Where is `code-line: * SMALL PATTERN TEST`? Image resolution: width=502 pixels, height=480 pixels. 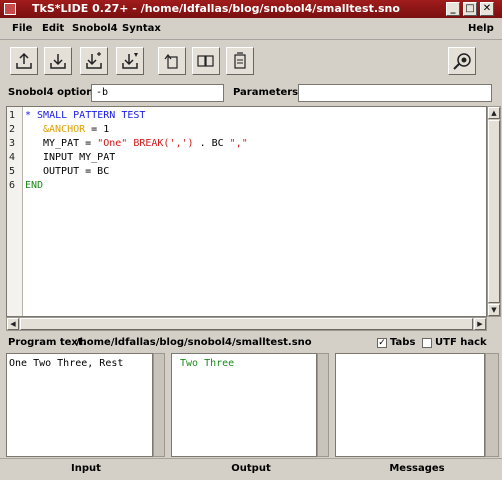 code-line: * SMALL PATTERN TEST is located at coordinates (85, 115).